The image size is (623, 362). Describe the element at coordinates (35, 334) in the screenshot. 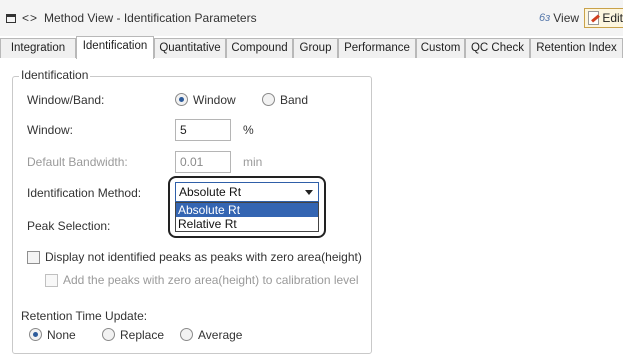

I see `retention-none-radio` at that location.